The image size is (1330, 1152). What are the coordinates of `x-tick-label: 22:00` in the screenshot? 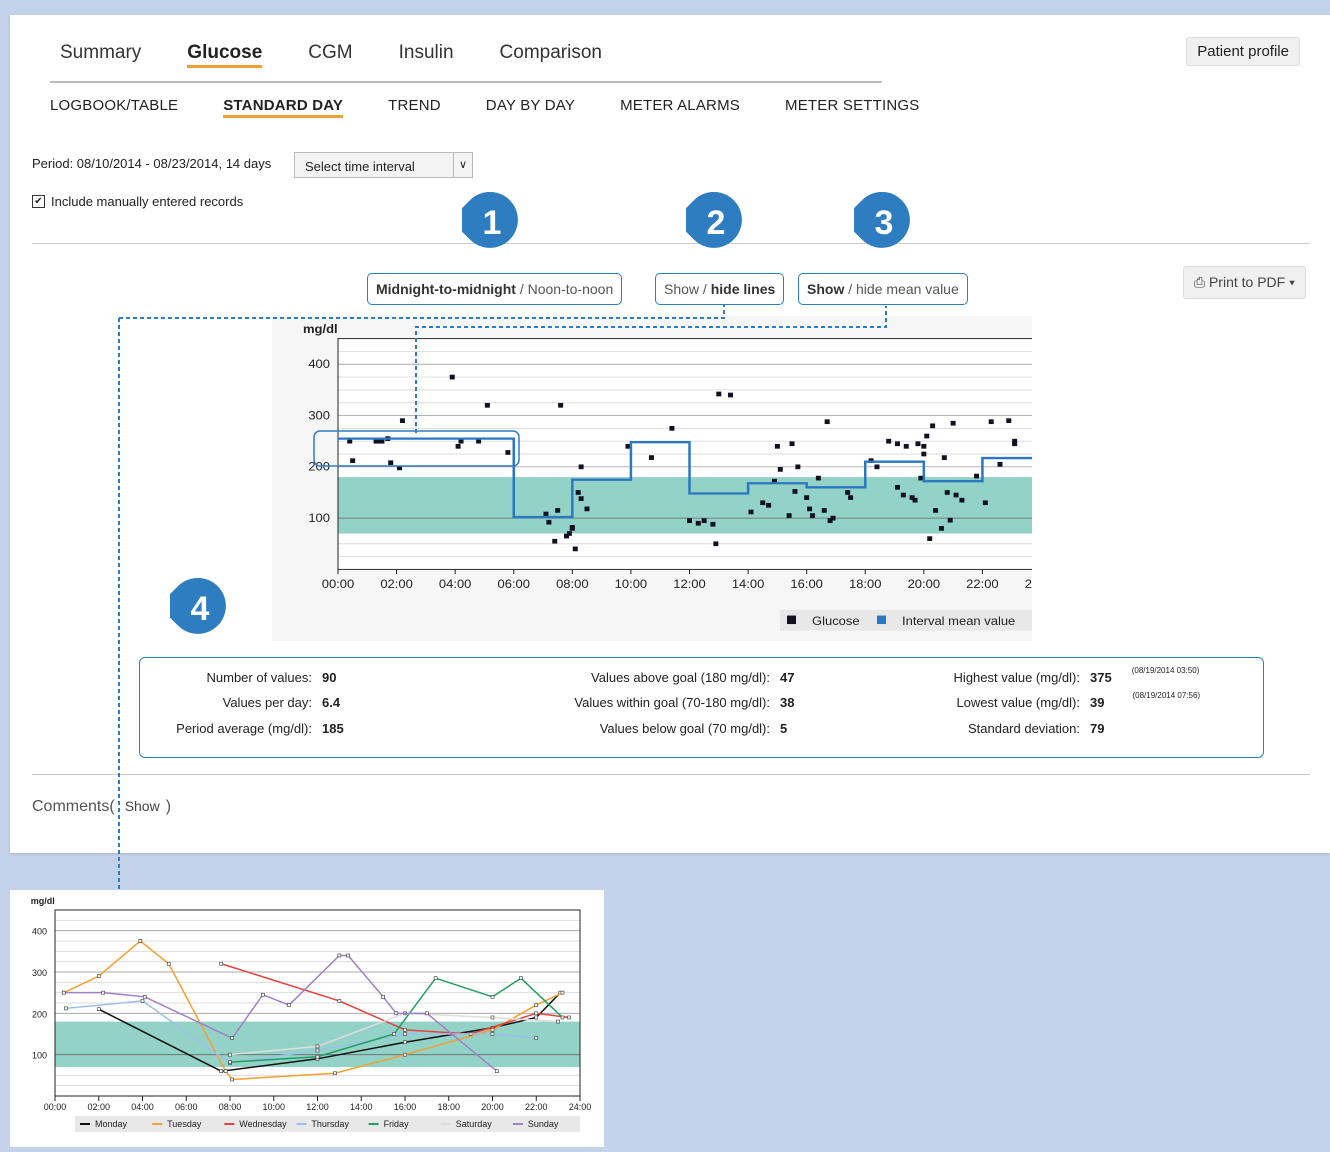 It's located at (982, 585).